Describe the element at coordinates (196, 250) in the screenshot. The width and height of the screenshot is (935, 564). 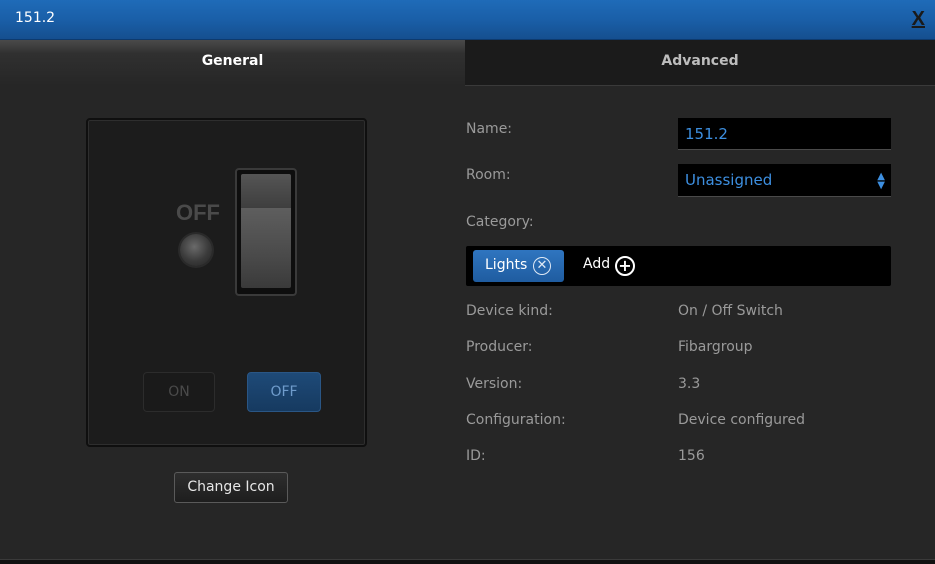
I see `indicator-led-icon` at that location.